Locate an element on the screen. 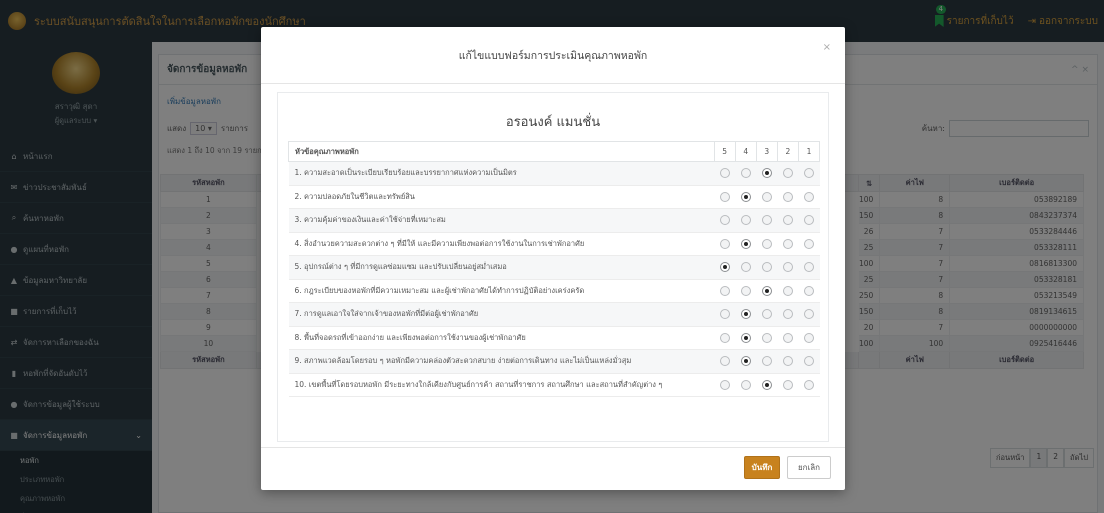 The height and width of the screenshot is (513, 1104). close-icon: × is located at coordinates (827, 47).